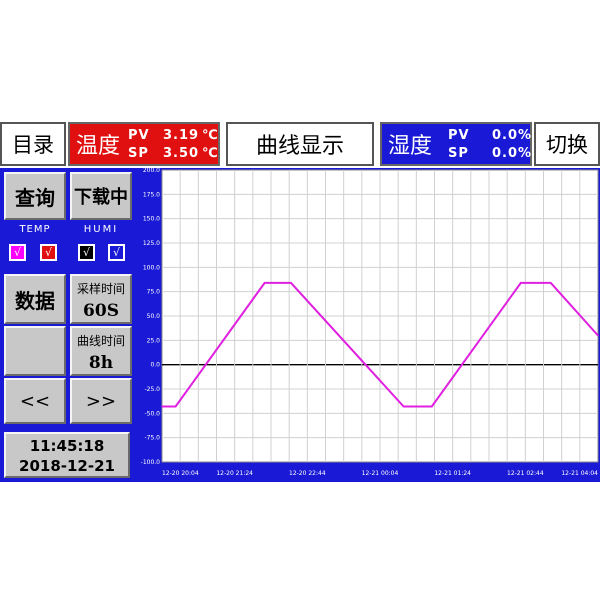 This screenshot has width=600, height=600. Describe the element at coordinates (410, 146) in the screenshot. I see `humidity-label: 湿度` at that location.